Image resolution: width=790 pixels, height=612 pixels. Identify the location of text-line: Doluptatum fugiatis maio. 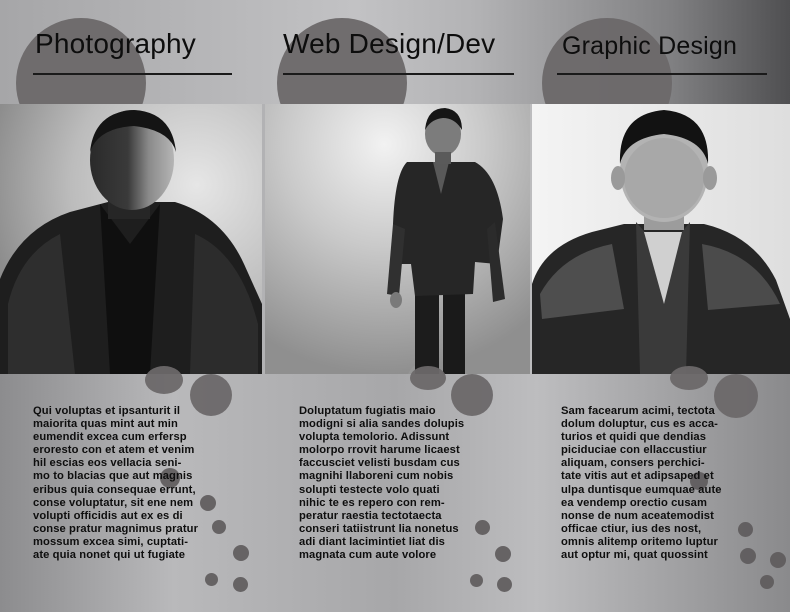
(367, 411).